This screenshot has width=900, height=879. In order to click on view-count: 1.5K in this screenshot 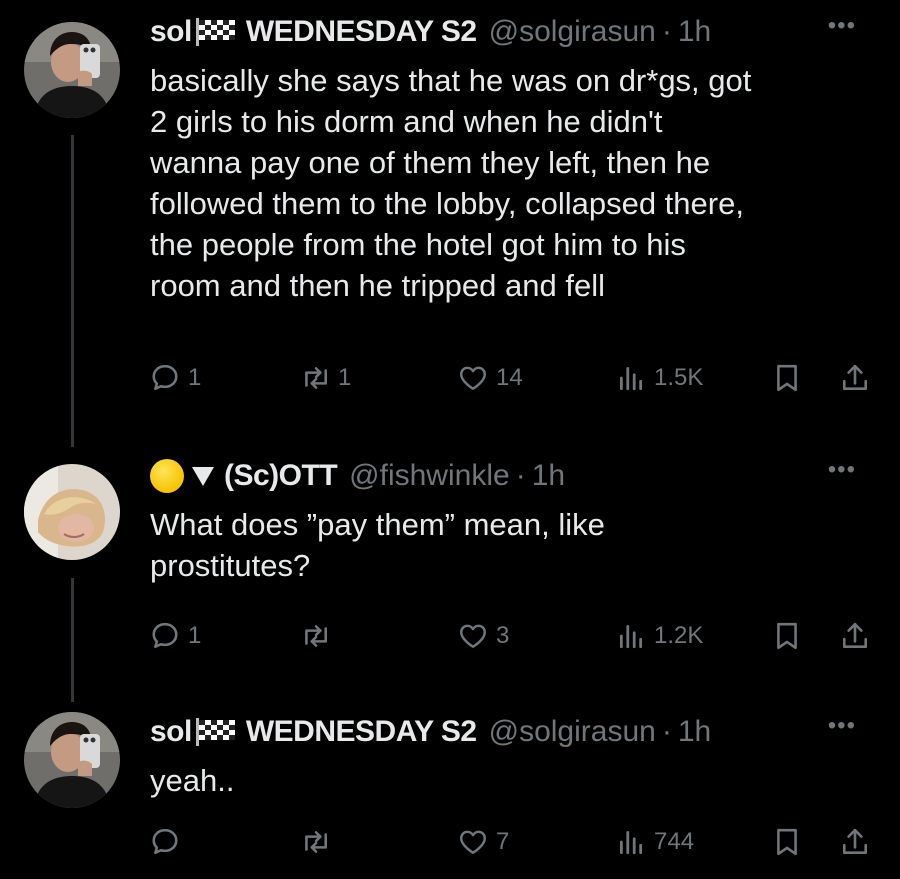, I will do `click(679, 377)`.